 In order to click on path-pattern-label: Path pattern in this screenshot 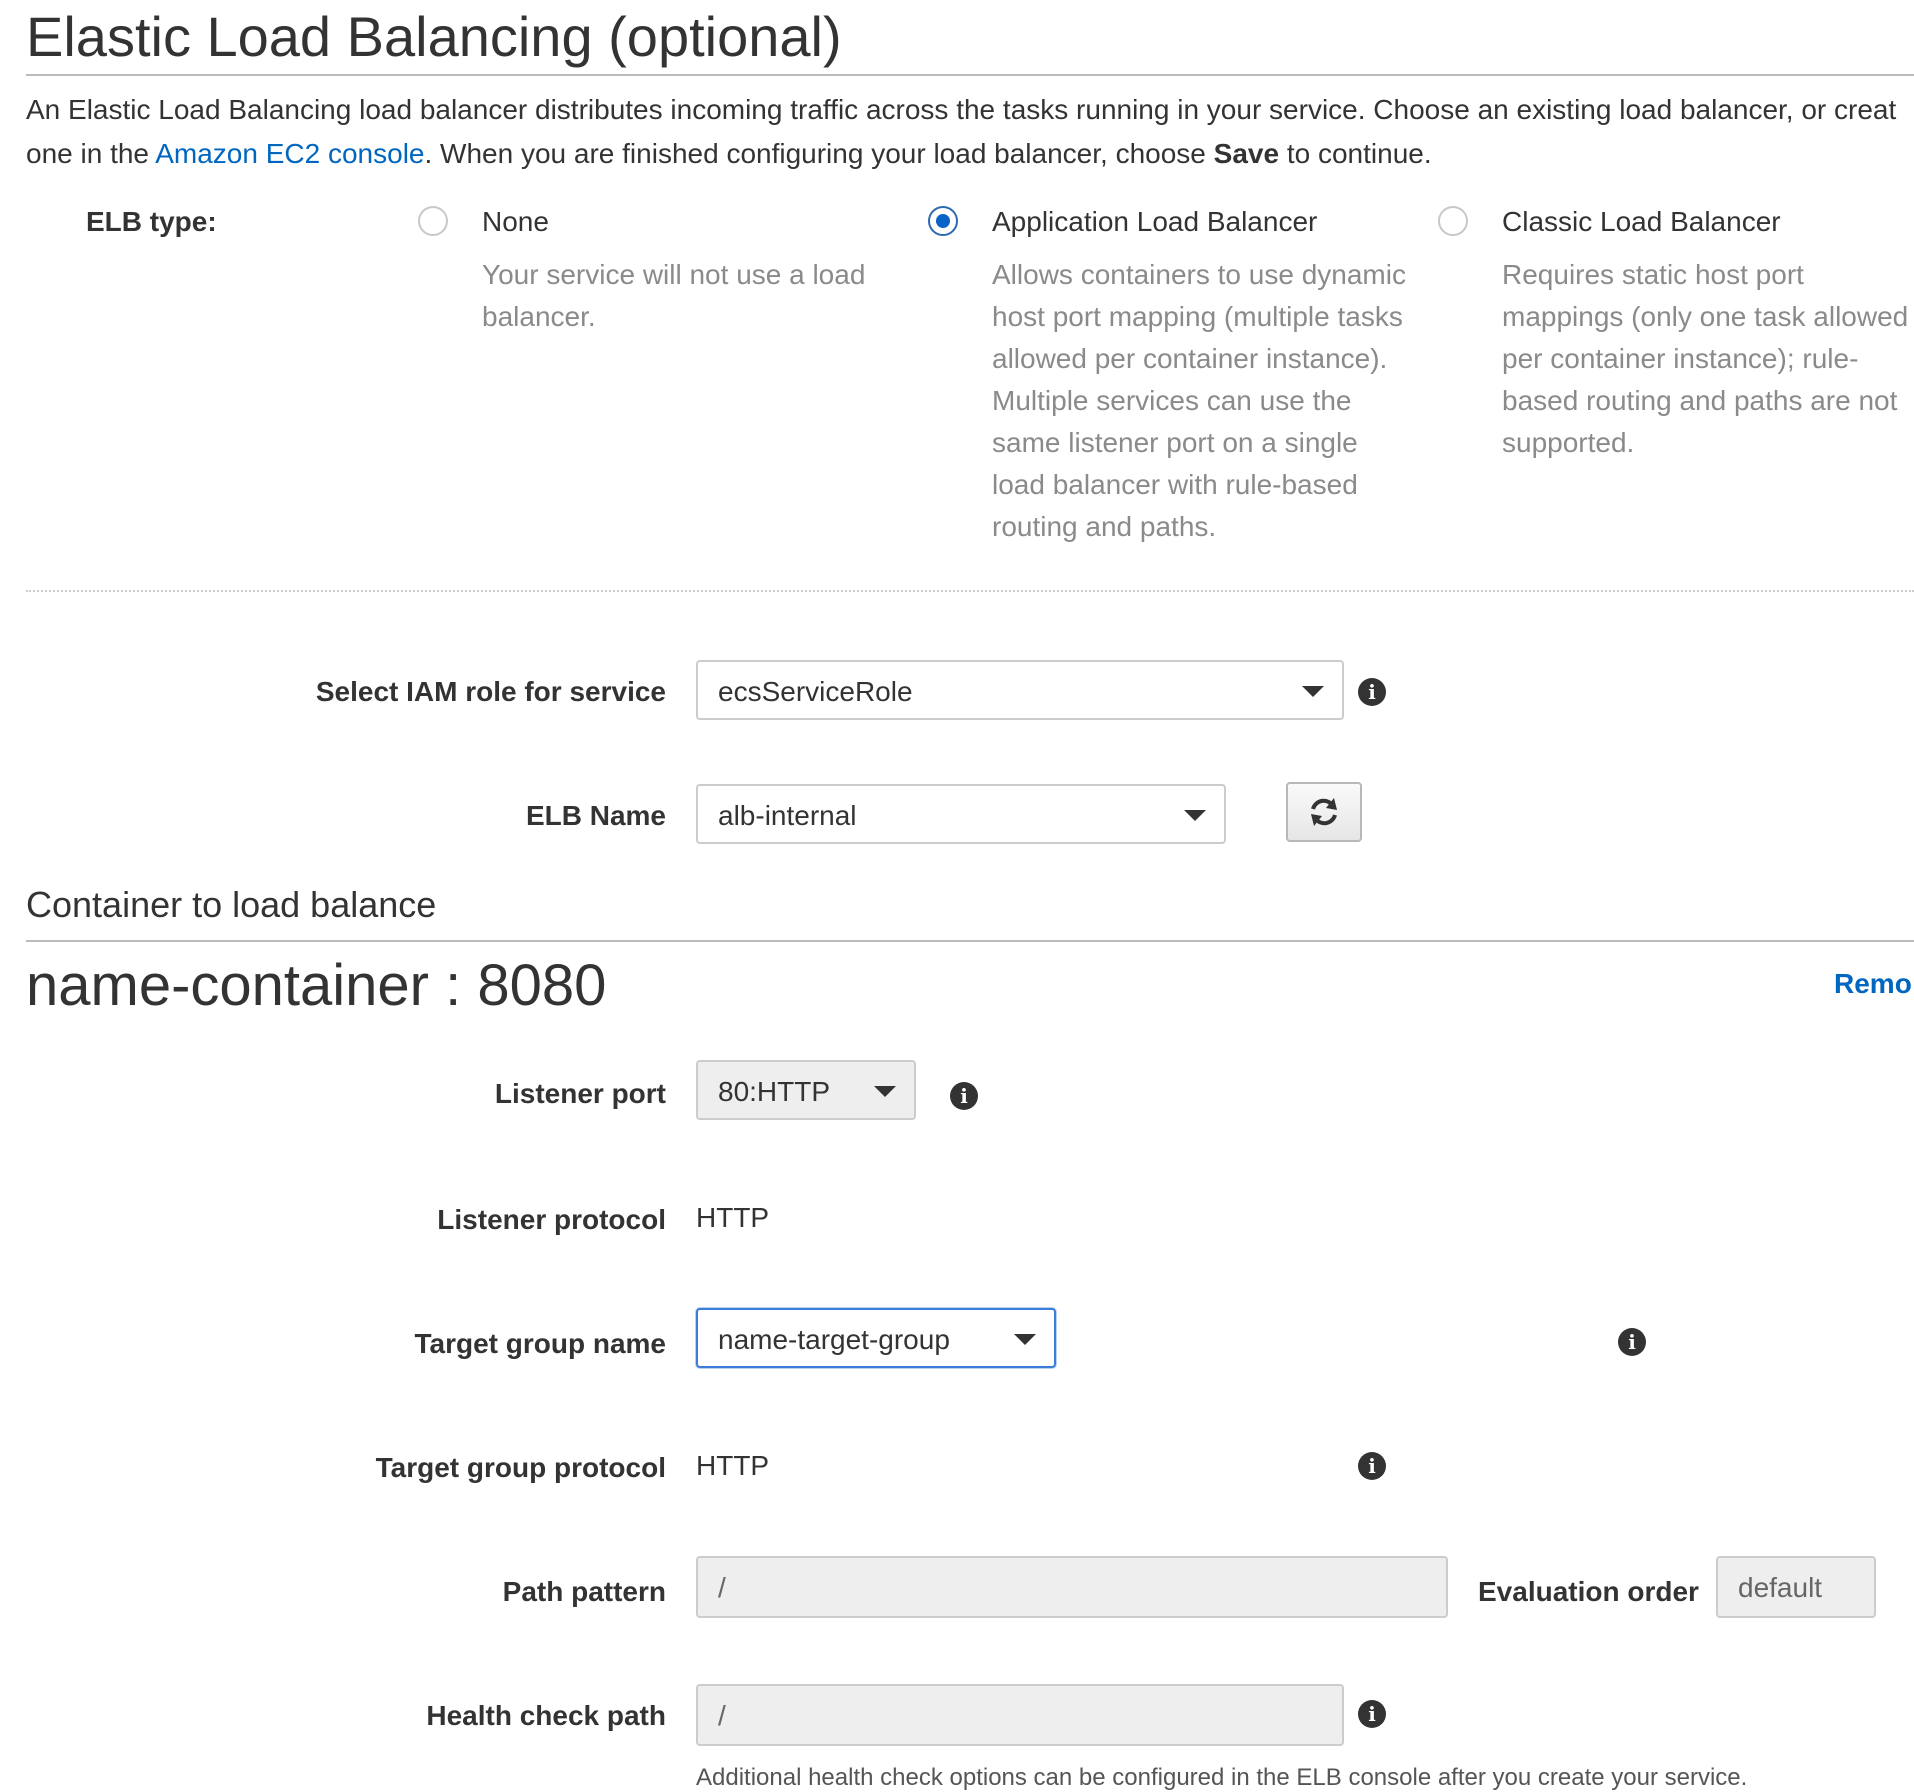, I will do `click(584, 1591)`.